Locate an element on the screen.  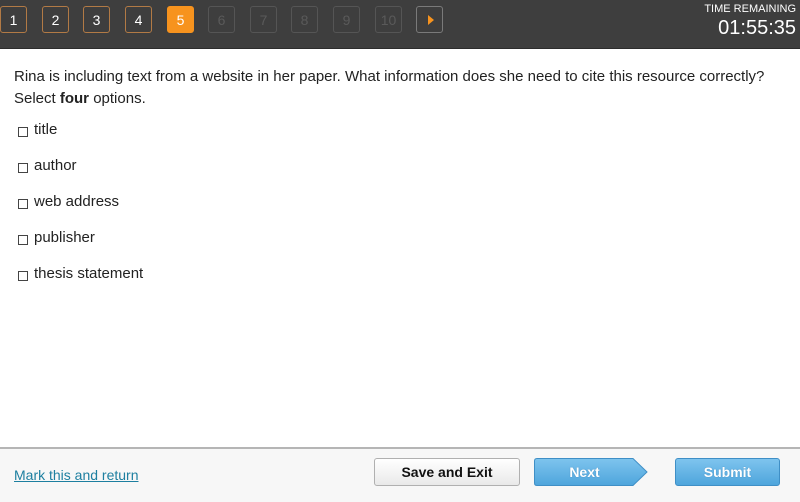
option-label: web address is located at coordinates (77, 201).